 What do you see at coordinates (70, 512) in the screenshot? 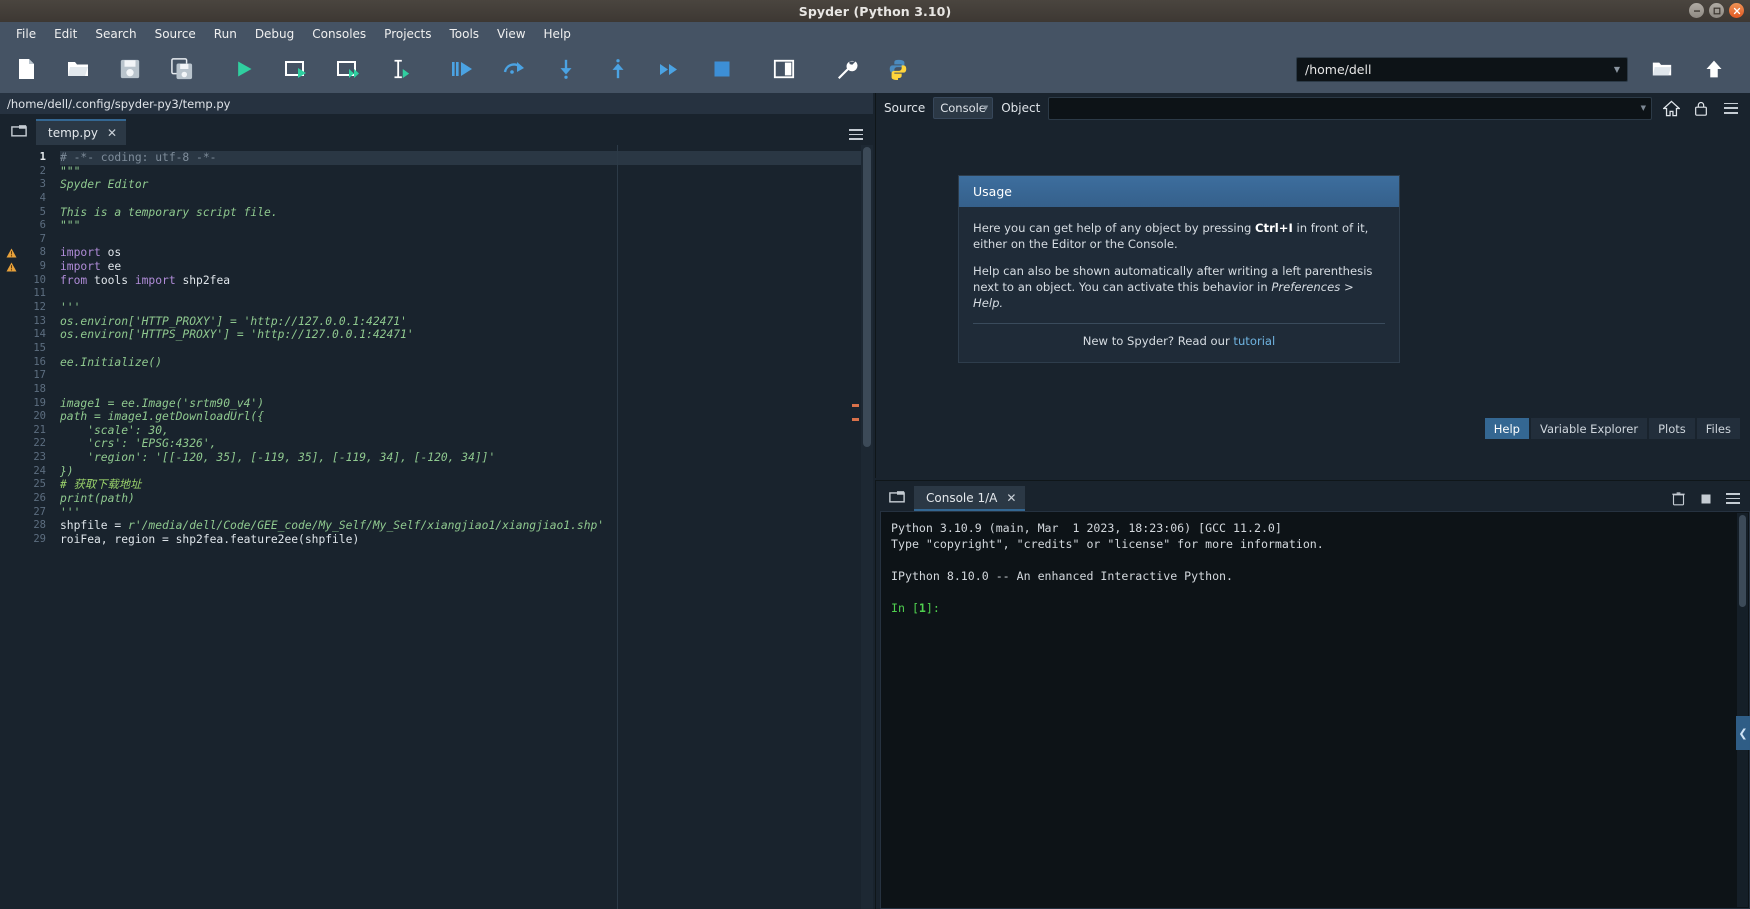
I see `code-token: '''` at bounding box center [70, 512].